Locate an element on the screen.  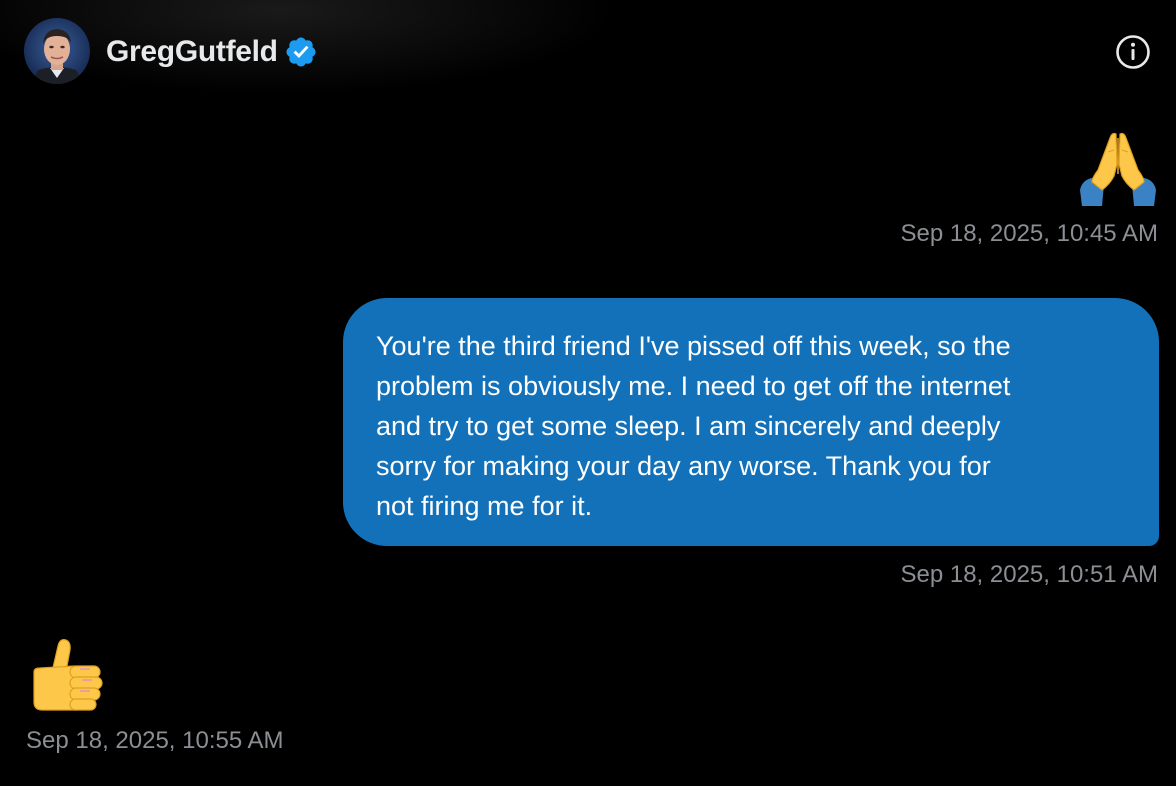
contact-name: GregGutfeld is located at coordinates (192, 52).